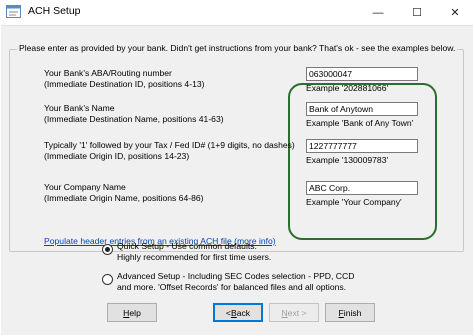  I want to click on tax-id-input: 1227777777, so click(362, 146).